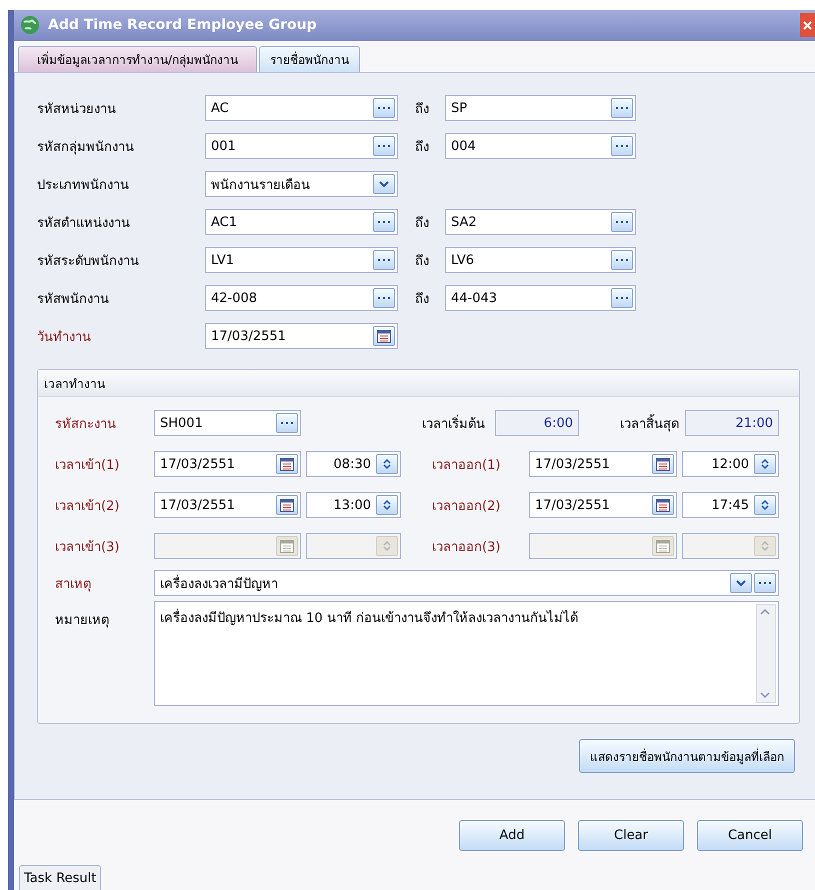 The width and height of the screenshot is (815, 890). I want to click on field-label: สาเหตุ, so click(73, 585).